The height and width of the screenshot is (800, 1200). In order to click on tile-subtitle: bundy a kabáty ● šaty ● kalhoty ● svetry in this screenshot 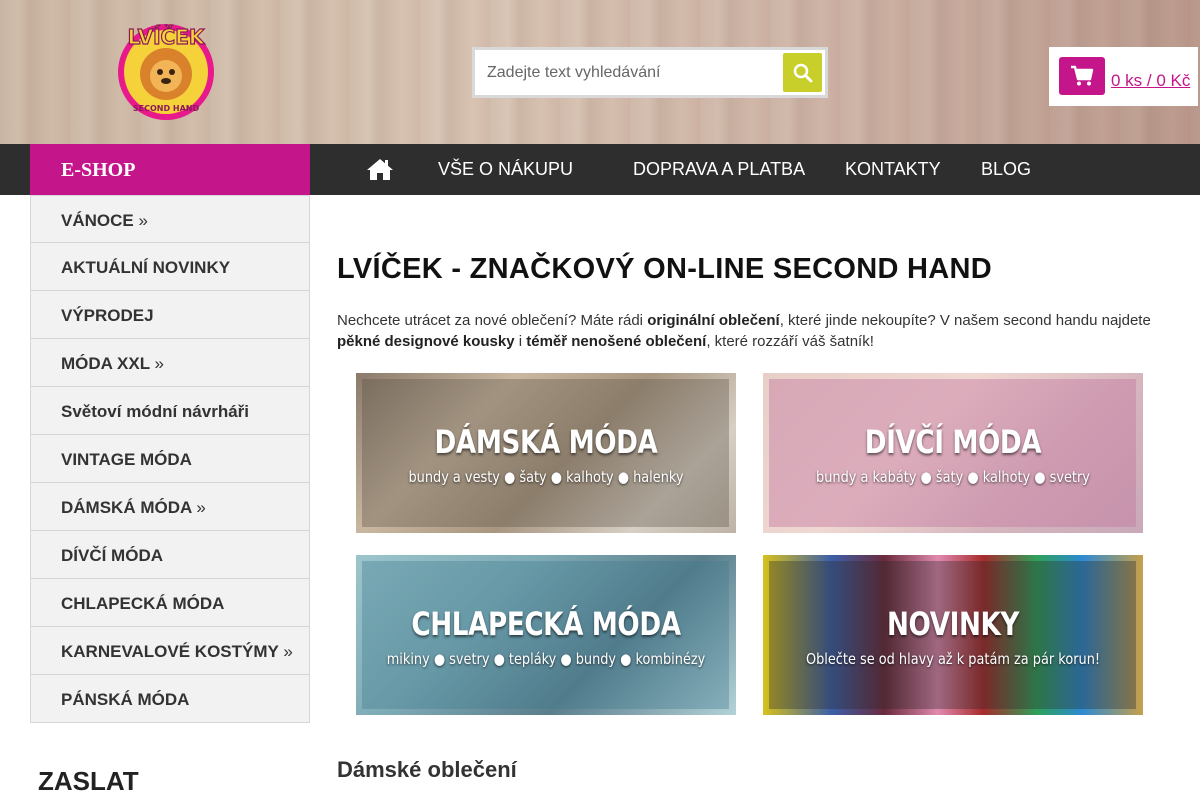, I will do `click(953, 477)`.